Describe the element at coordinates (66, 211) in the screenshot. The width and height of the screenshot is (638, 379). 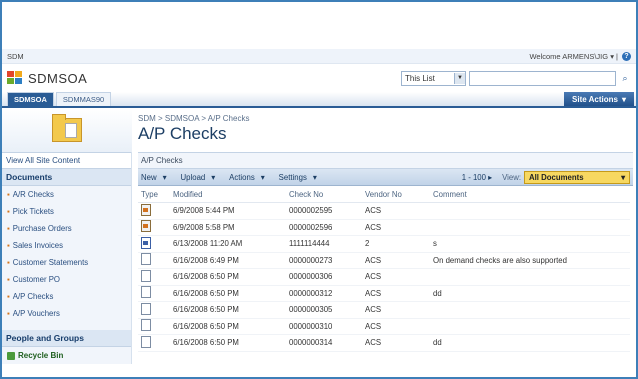
I see `nav-pick-tickets: ▪ Pick Tickets` at that location.